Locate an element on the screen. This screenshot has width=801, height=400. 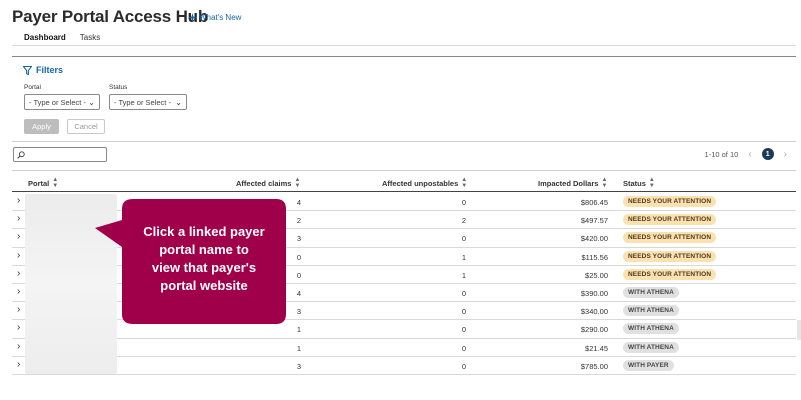
column-label: Status is located at coordinates (634, 183).